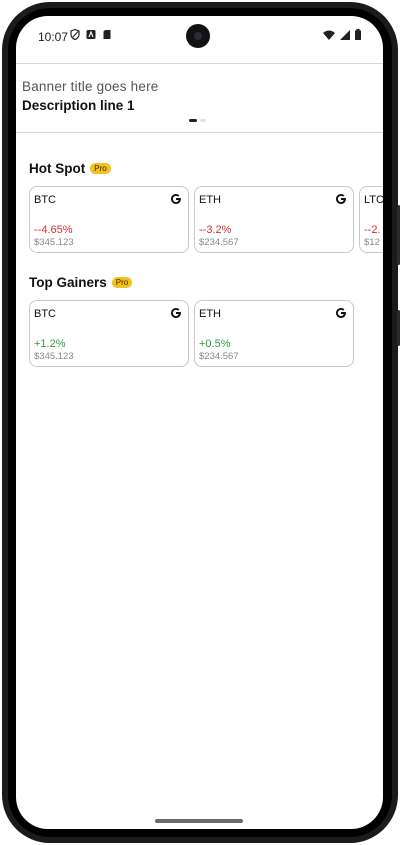 Image resolution: width=400 pixels, height=845 pixels. Describe the element at coordinates (345, 34) in the screenshot. I see `cellular-signal-icon` at that location.